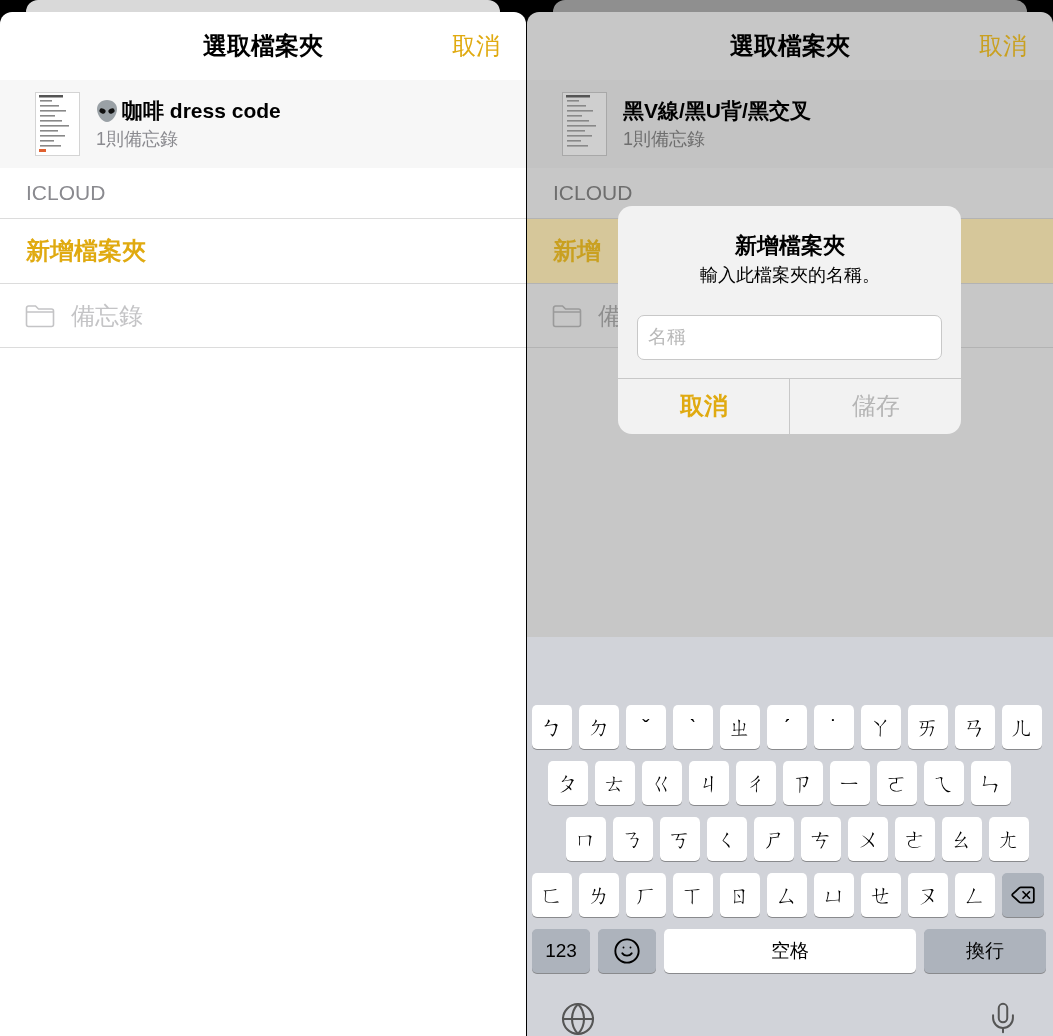 Image resolution: width=1053 pixels, height=1036 pixels. I want to click on keyboard-key: ㄤ, so click(1009, 839).